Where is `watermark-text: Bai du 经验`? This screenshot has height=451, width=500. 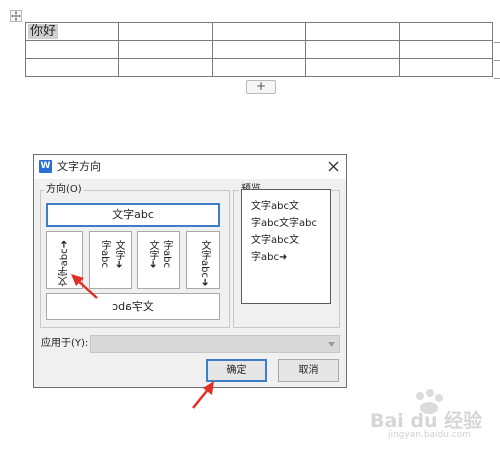
watermark-text: Bai du 经验 is located at coordinates (426, 421).